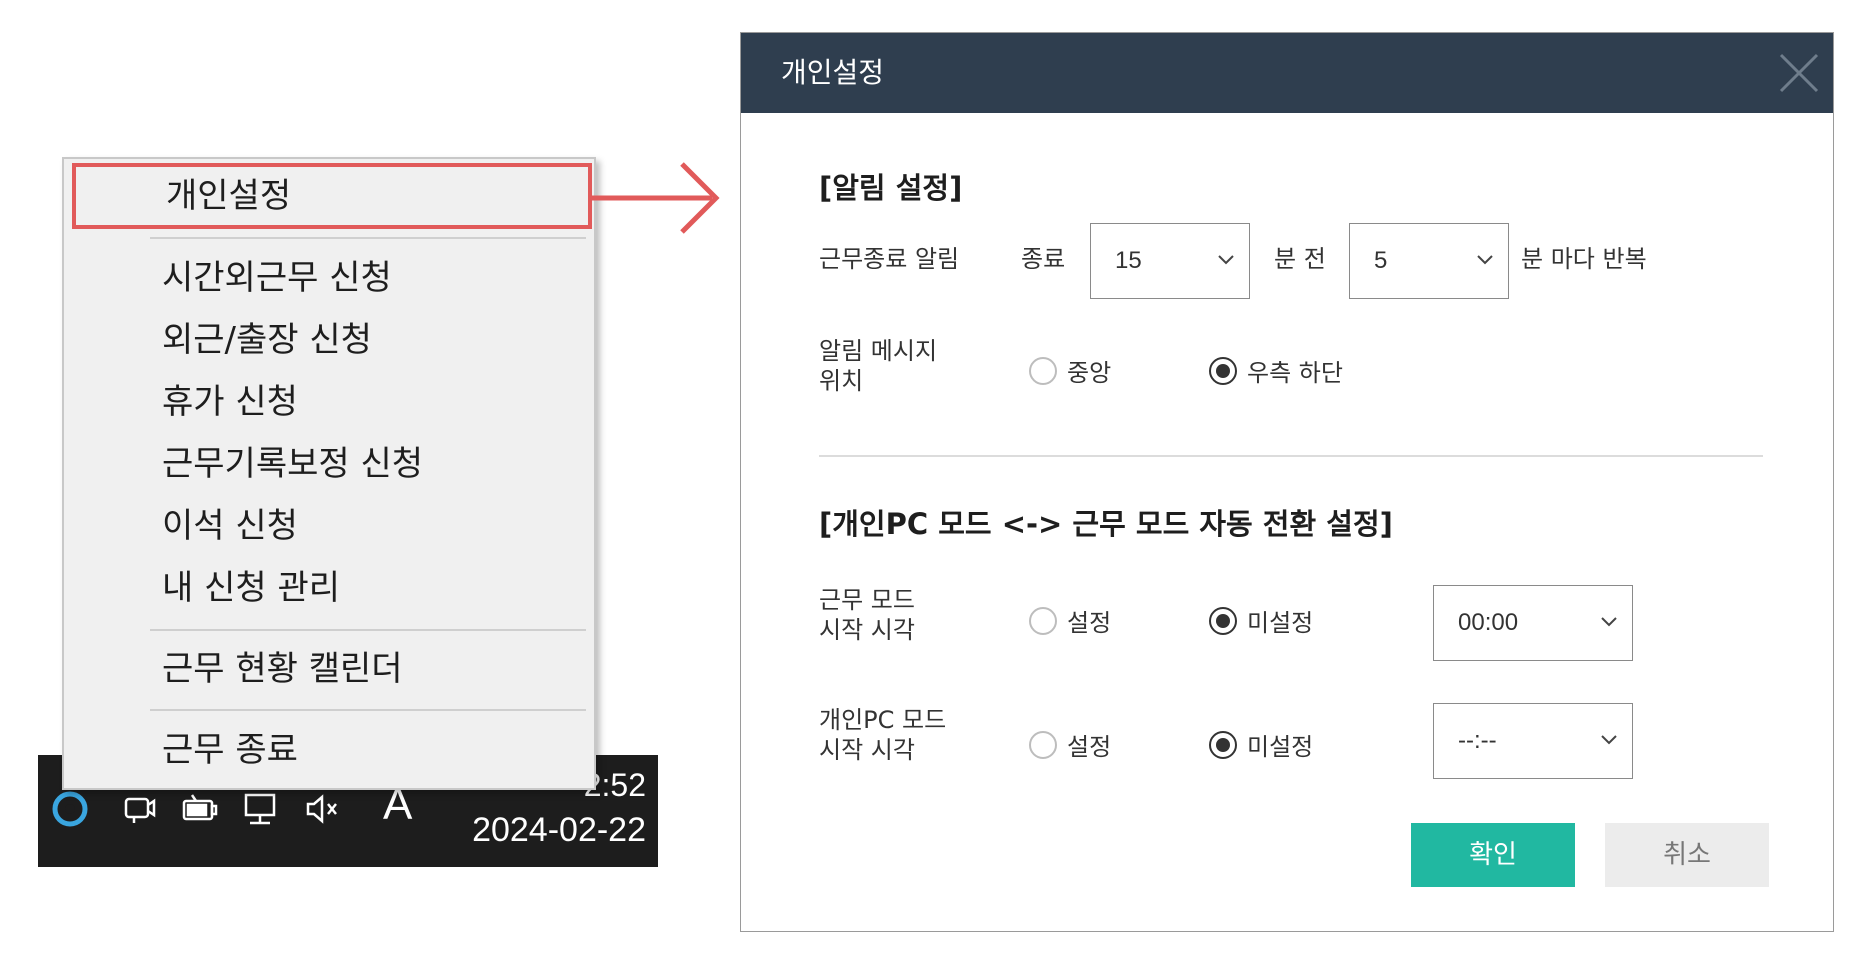 Image resolution: width=1865 pixels, height=980 pixels. I want to click on work-end-alarm-label: 근무종료 알림, so click(889, 259).